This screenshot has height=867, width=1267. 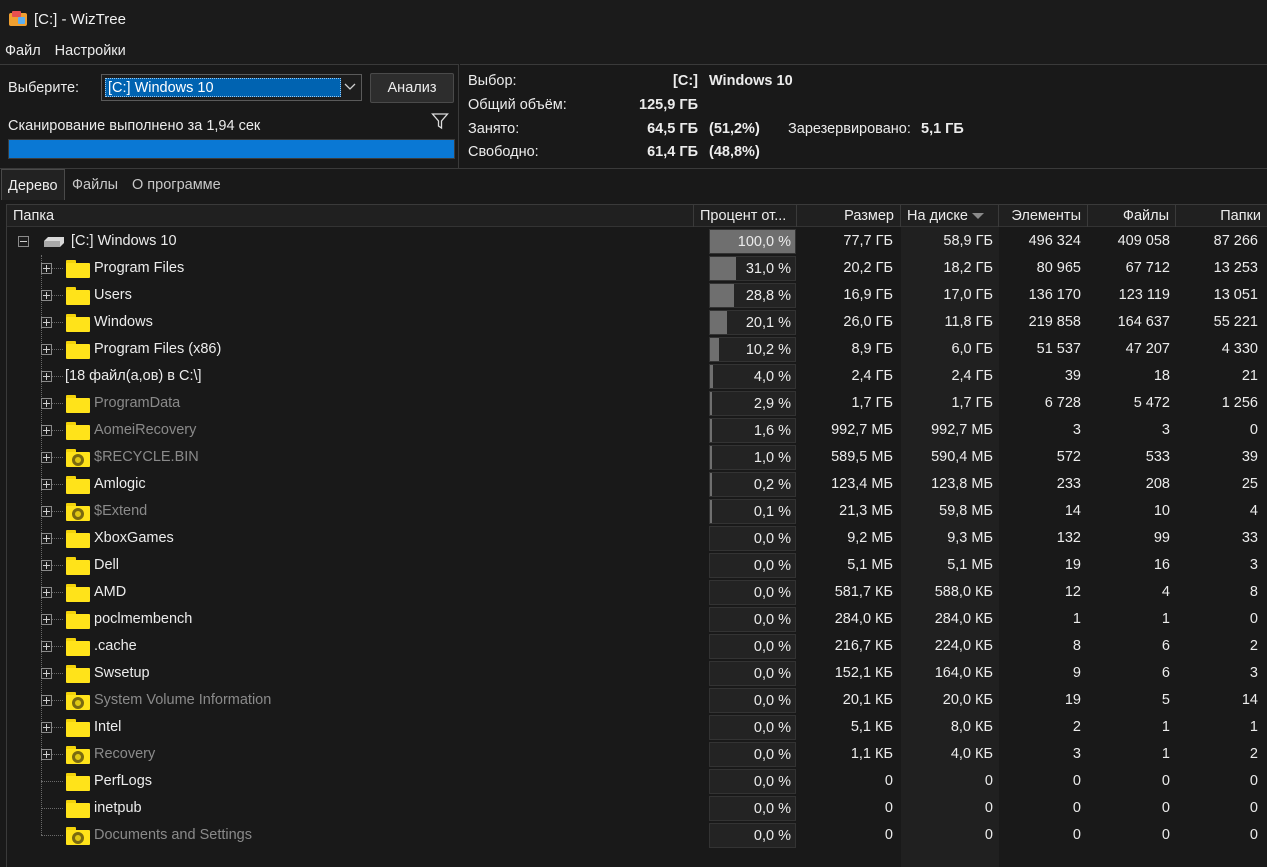 I want to click on percent-bar: 2,9 %, so click(x=752, y=403).